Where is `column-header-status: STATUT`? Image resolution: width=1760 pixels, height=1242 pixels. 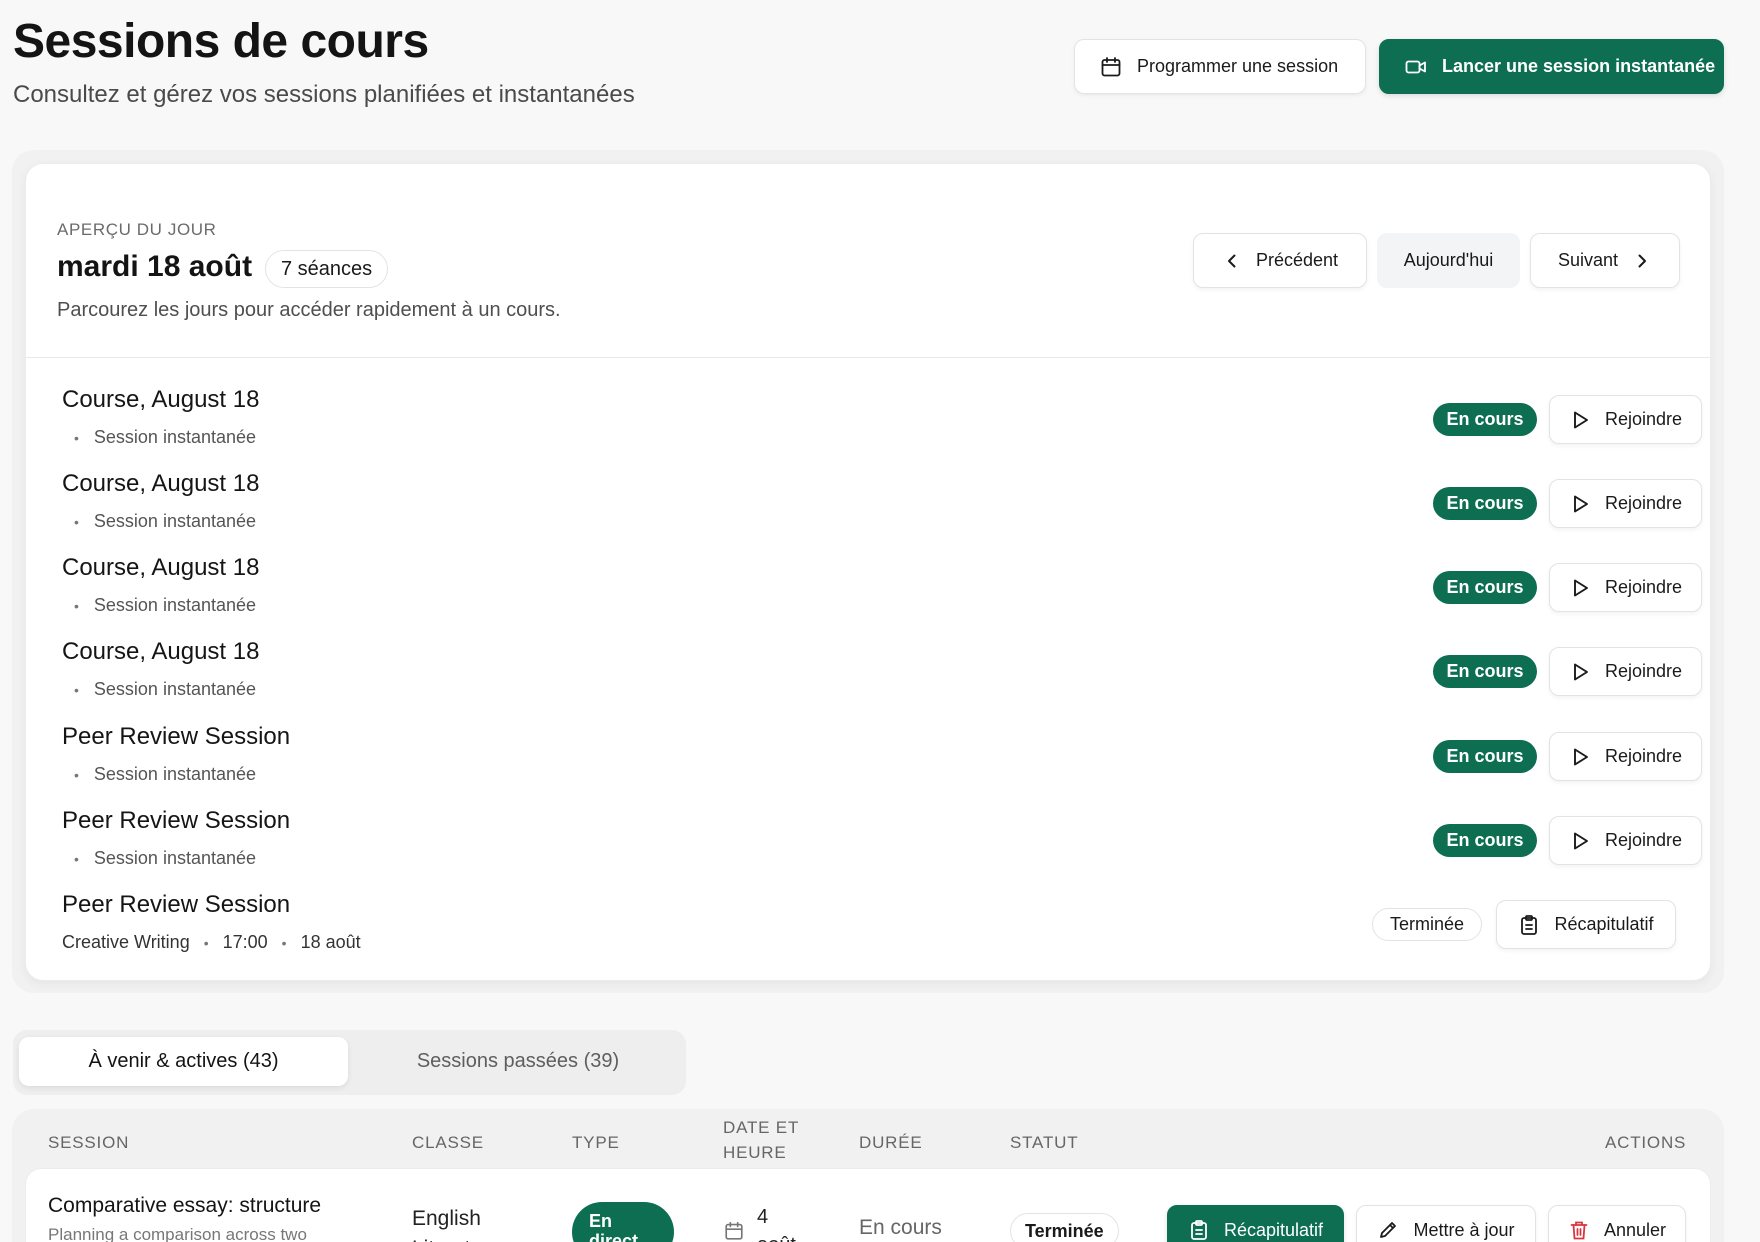
column-header-status: STATUT is located at coordinates (1044, 1142).